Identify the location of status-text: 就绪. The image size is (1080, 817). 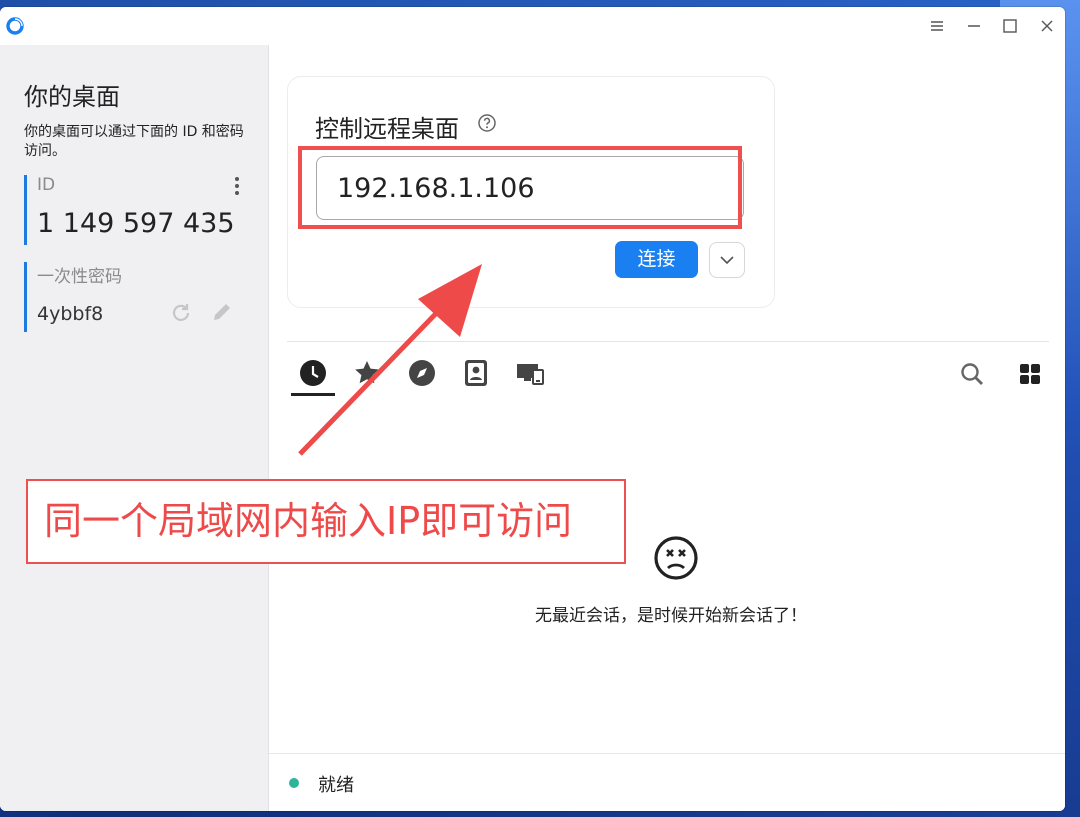
(336, 785).